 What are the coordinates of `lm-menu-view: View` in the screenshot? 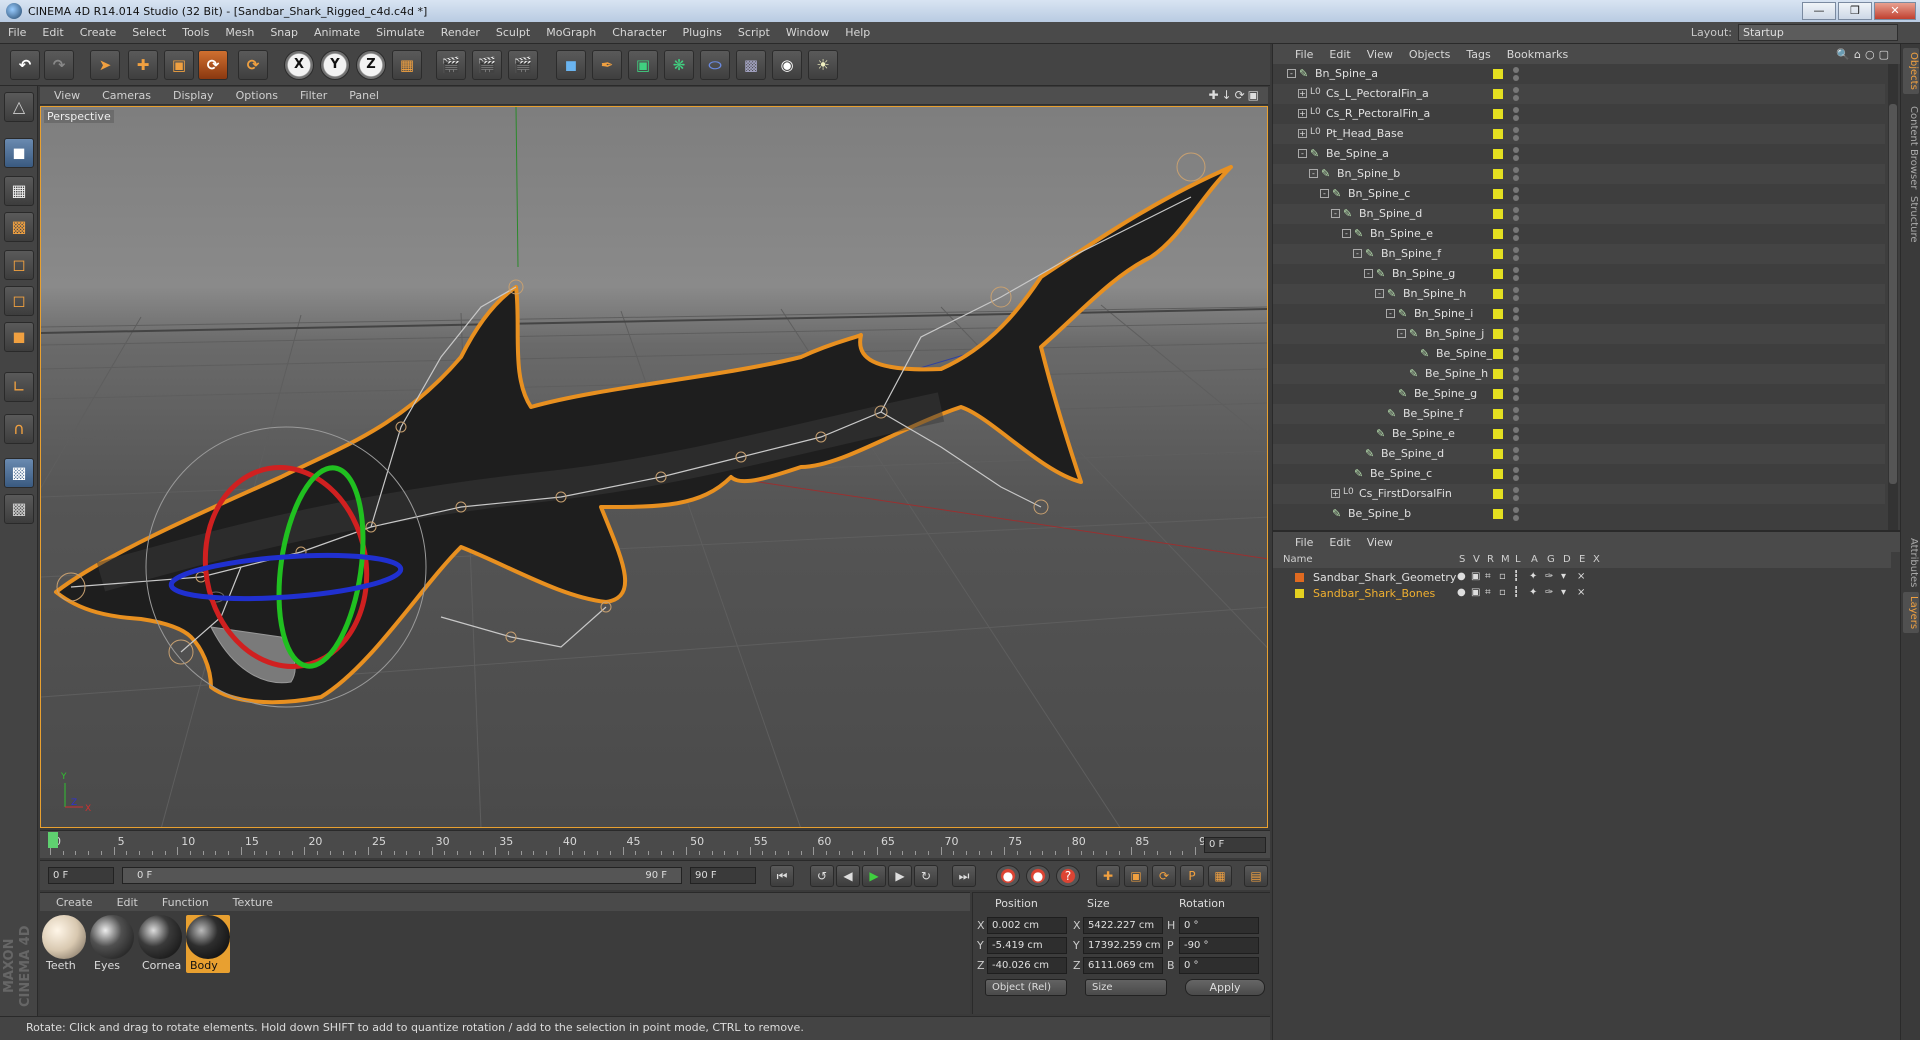 It's located at (1380, 542).